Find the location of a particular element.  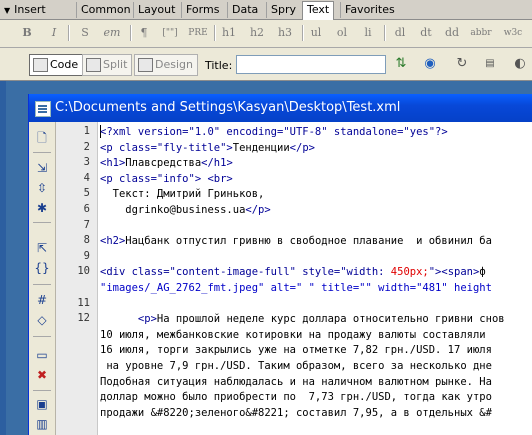

code-line: <p class="info"> <br> is located at coordinates (166, 179).